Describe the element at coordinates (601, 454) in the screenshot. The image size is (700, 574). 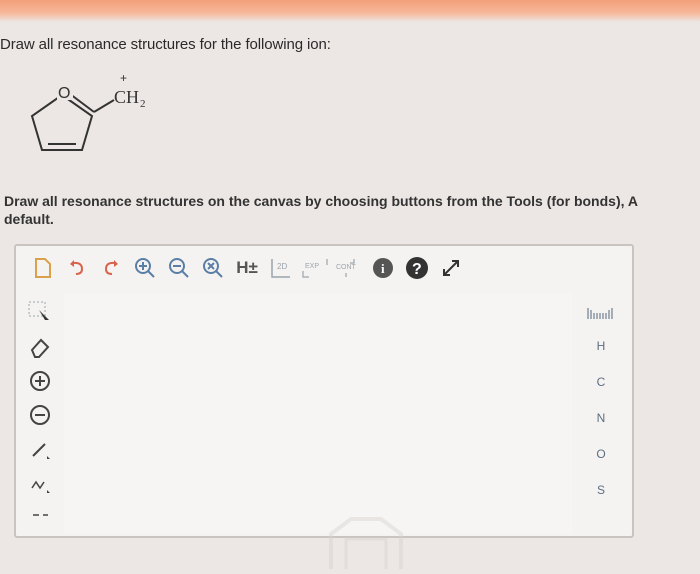
I see `atom-o-button: O` at that location.